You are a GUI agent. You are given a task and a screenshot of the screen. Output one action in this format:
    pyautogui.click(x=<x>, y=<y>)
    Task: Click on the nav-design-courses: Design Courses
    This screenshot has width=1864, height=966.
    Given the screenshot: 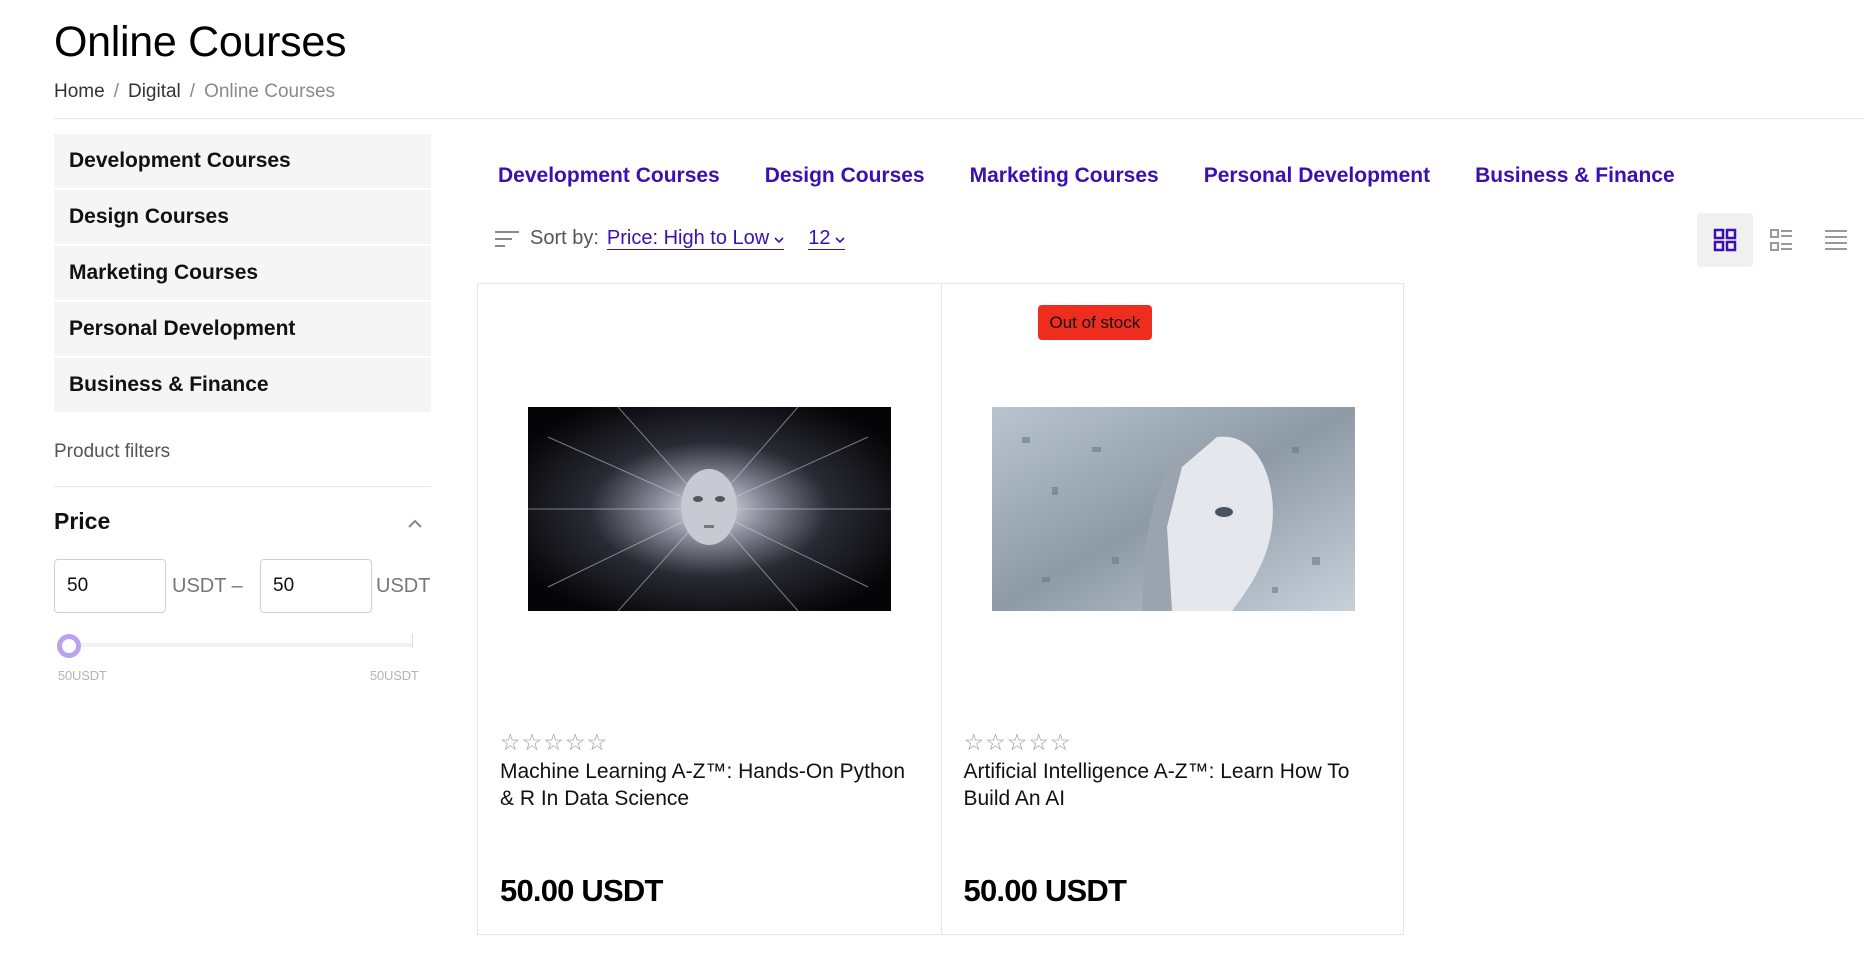 What is the action you would take?
    pyautogui.click(x=845, y=176)
    